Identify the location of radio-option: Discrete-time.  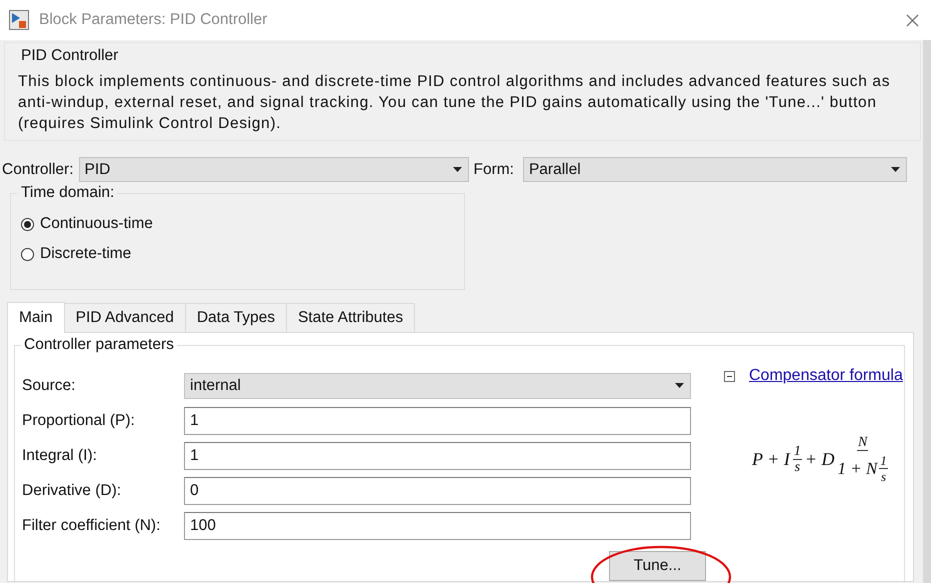
(76, 254).